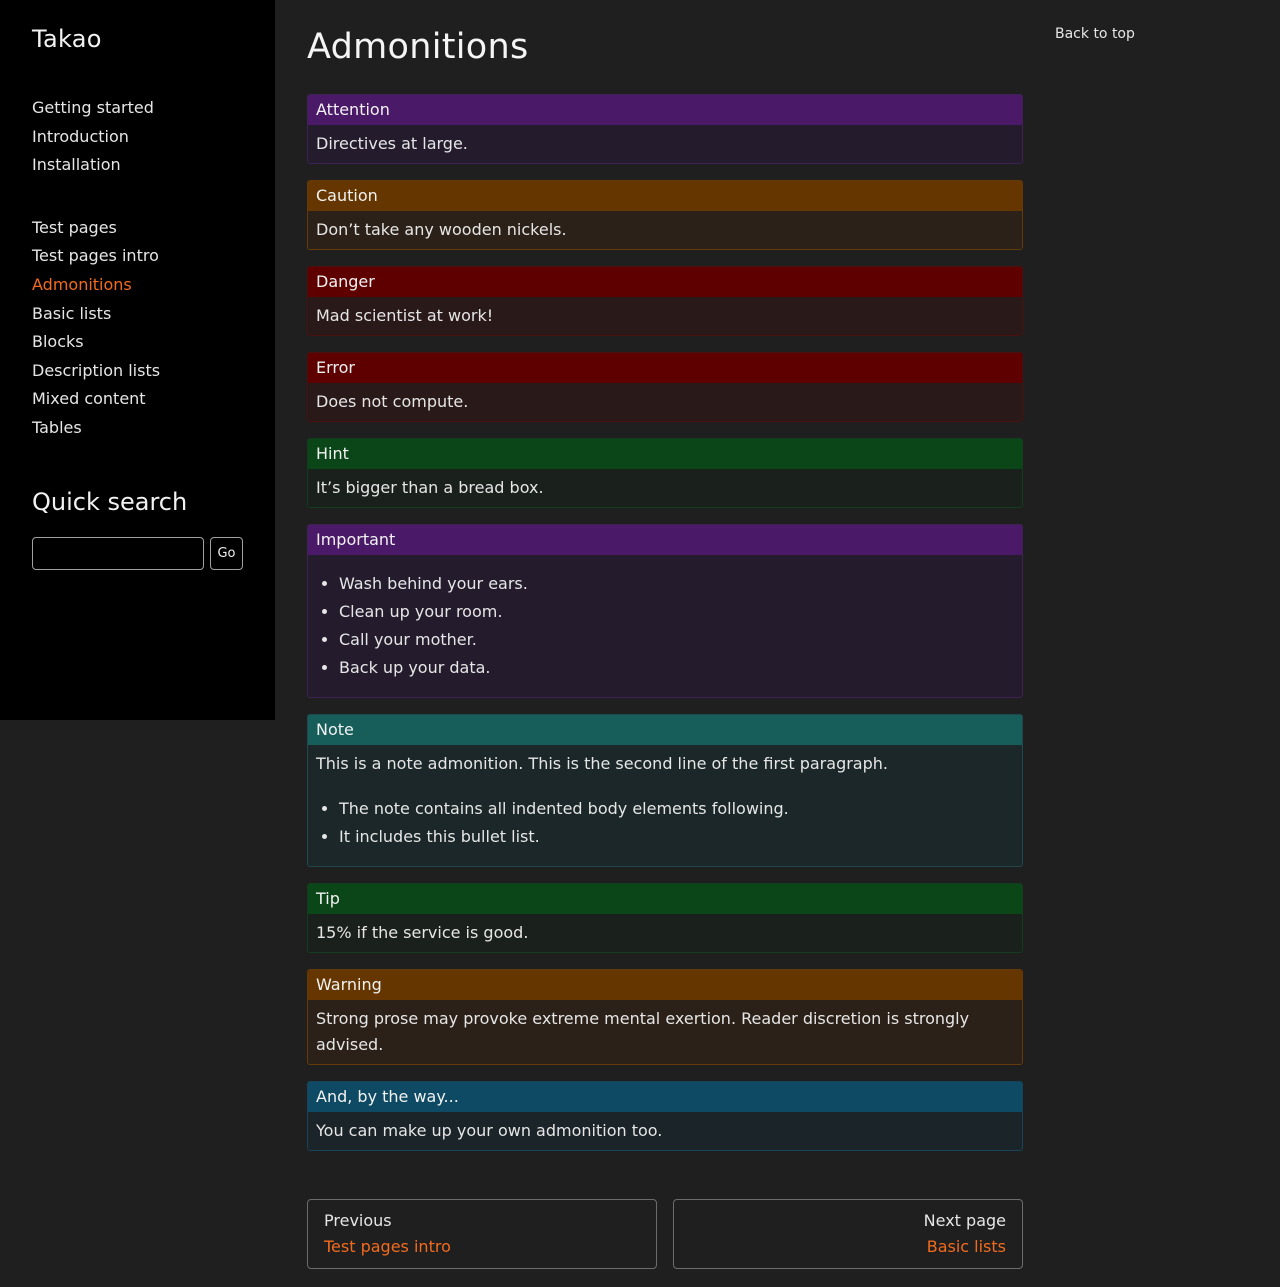 The image size is (1280, 1287). What do you see at coordinates (441, 229) in the screenshot?
I see `admonition-text: Don’t take any wooden nickels.` at bounding box center [441, 229].